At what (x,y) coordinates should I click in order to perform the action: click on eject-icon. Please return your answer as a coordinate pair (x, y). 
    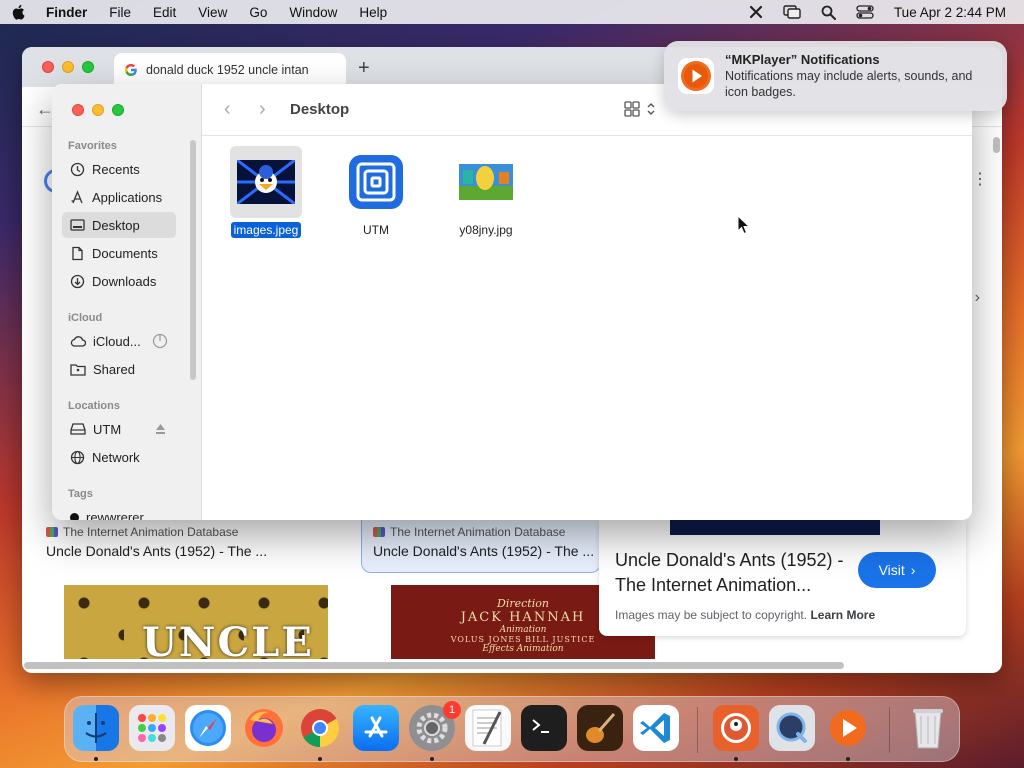
    Looking at the image, I should click on (160, 429).